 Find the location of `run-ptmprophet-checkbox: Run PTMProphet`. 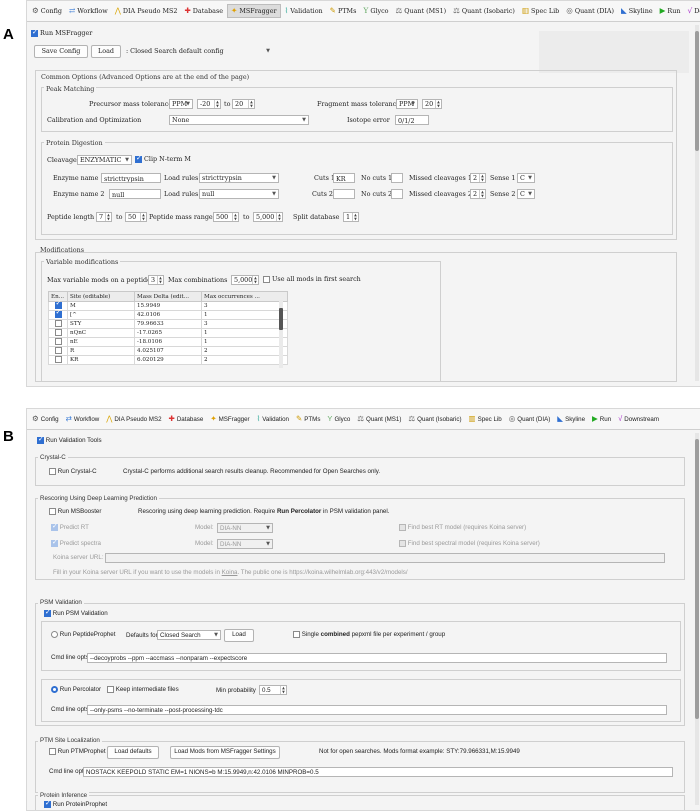

run-ptmprophet-checkbox: Run PTMProphet is located at coordinates (77, 751).